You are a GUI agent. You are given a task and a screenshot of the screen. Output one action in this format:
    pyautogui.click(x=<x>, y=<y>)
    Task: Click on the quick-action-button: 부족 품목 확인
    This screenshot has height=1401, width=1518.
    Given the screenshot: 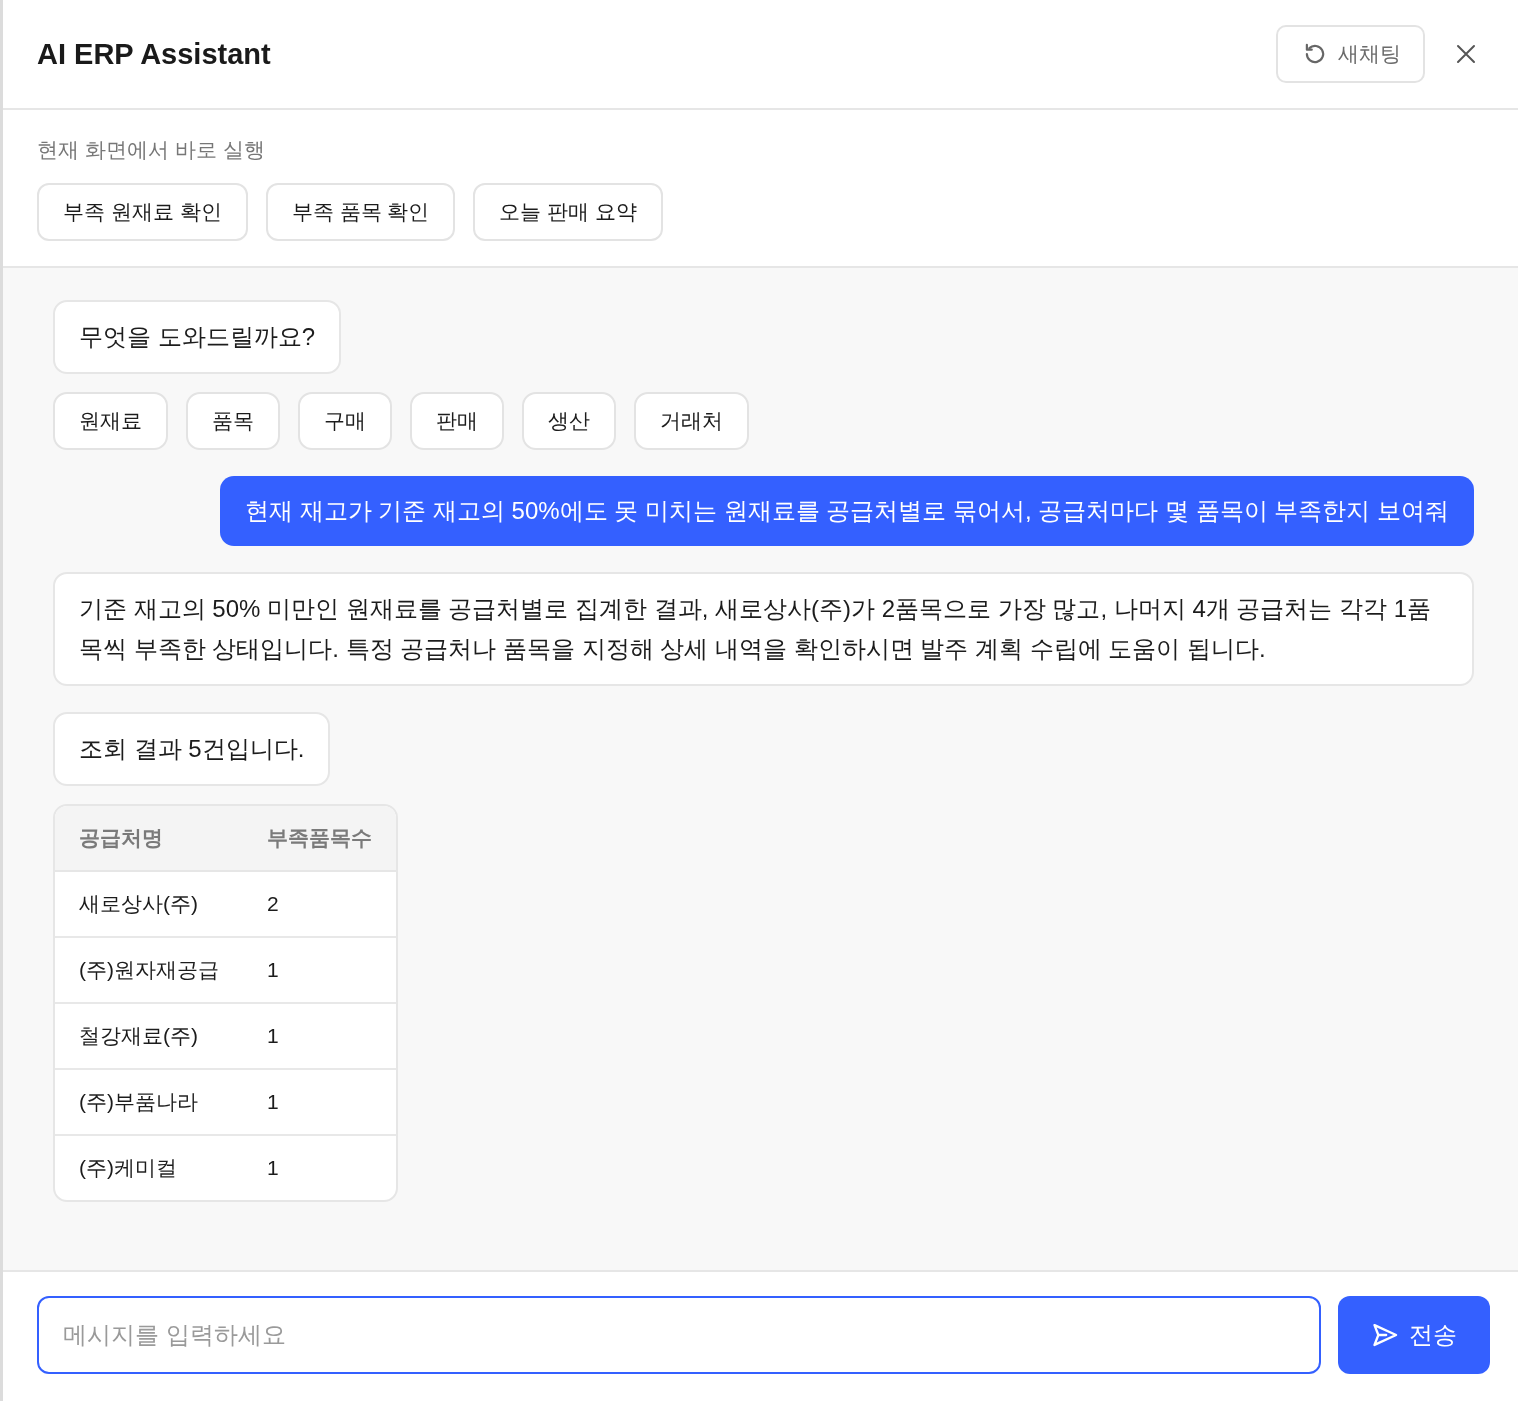 What is the action you would take?
    pyautogui.click(x=360, y=212)
    